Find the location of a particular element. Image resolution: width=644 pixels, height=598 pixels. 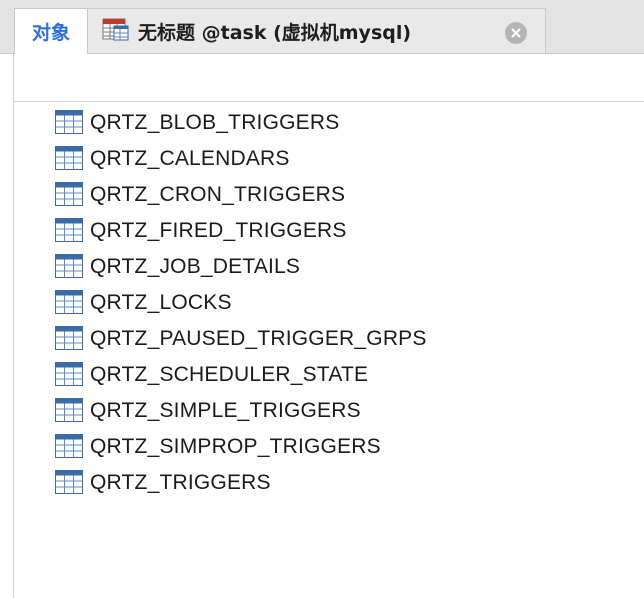

table-name: QRTZ_SCHEDULER_STATE is located at coordinates (229, 374).